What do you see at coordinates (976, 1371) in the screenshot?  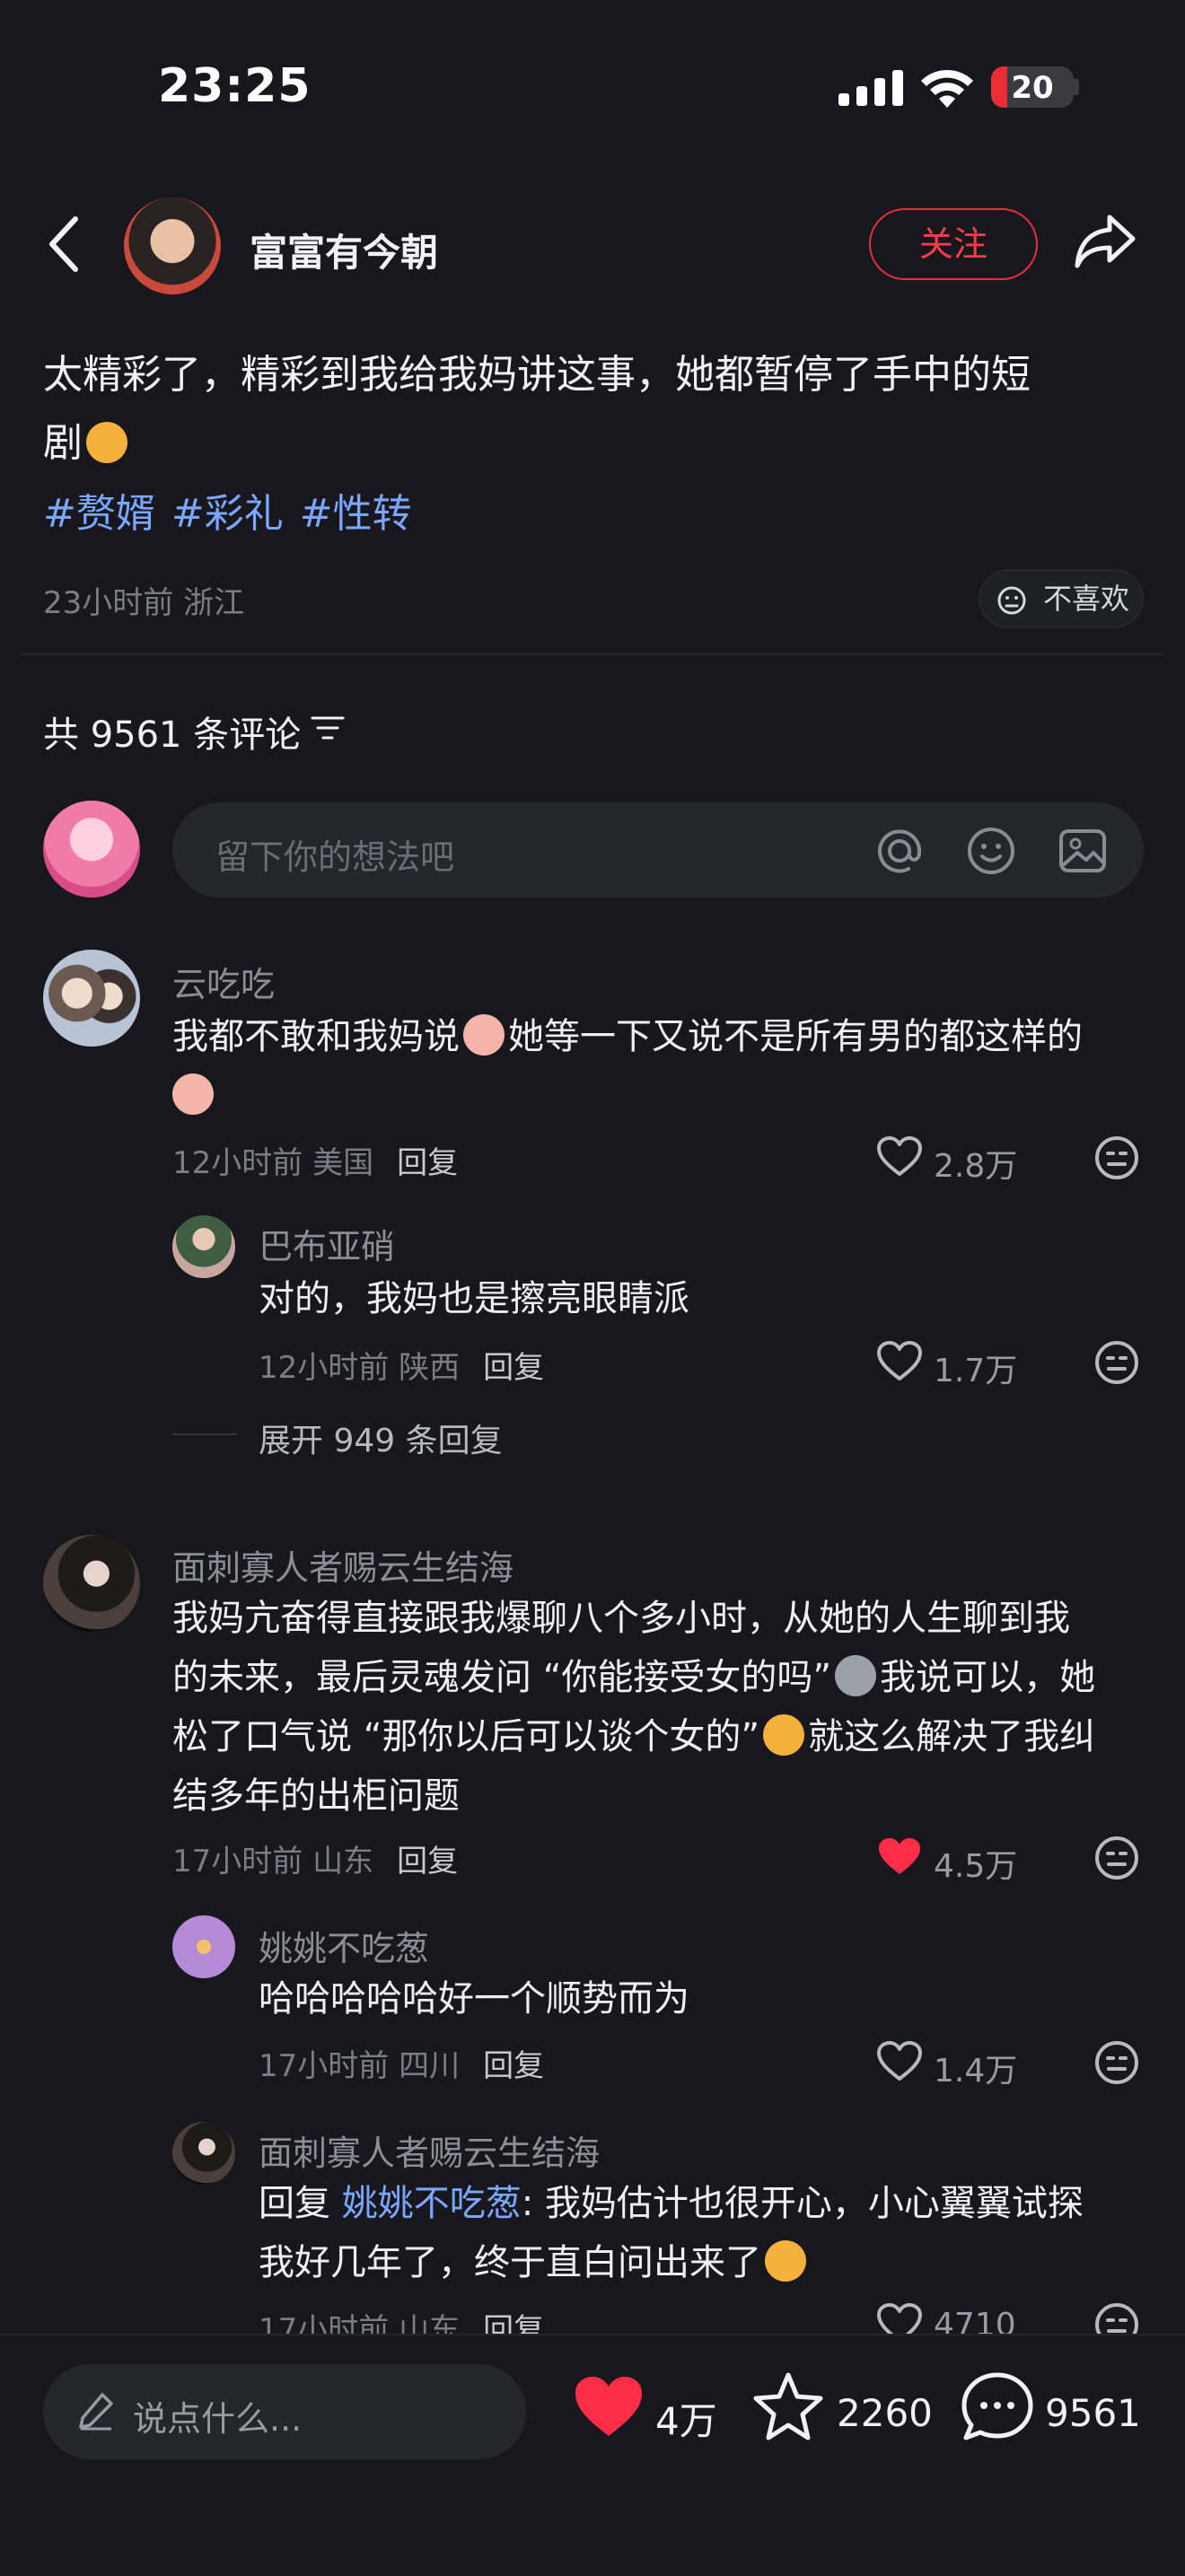 I see `like-count: 1.7万` at bounding box center [976, 1371].